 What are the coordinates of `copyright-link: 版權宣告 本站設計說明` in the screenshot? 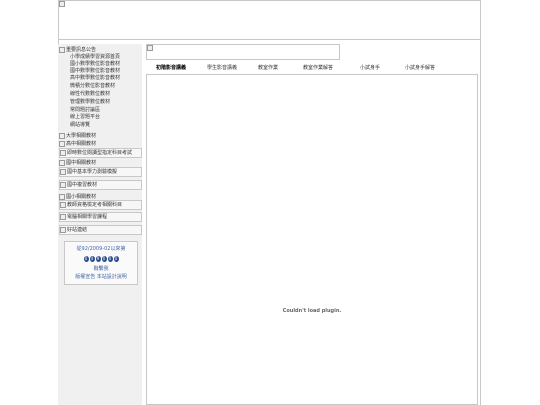 It's located at (101, 276).